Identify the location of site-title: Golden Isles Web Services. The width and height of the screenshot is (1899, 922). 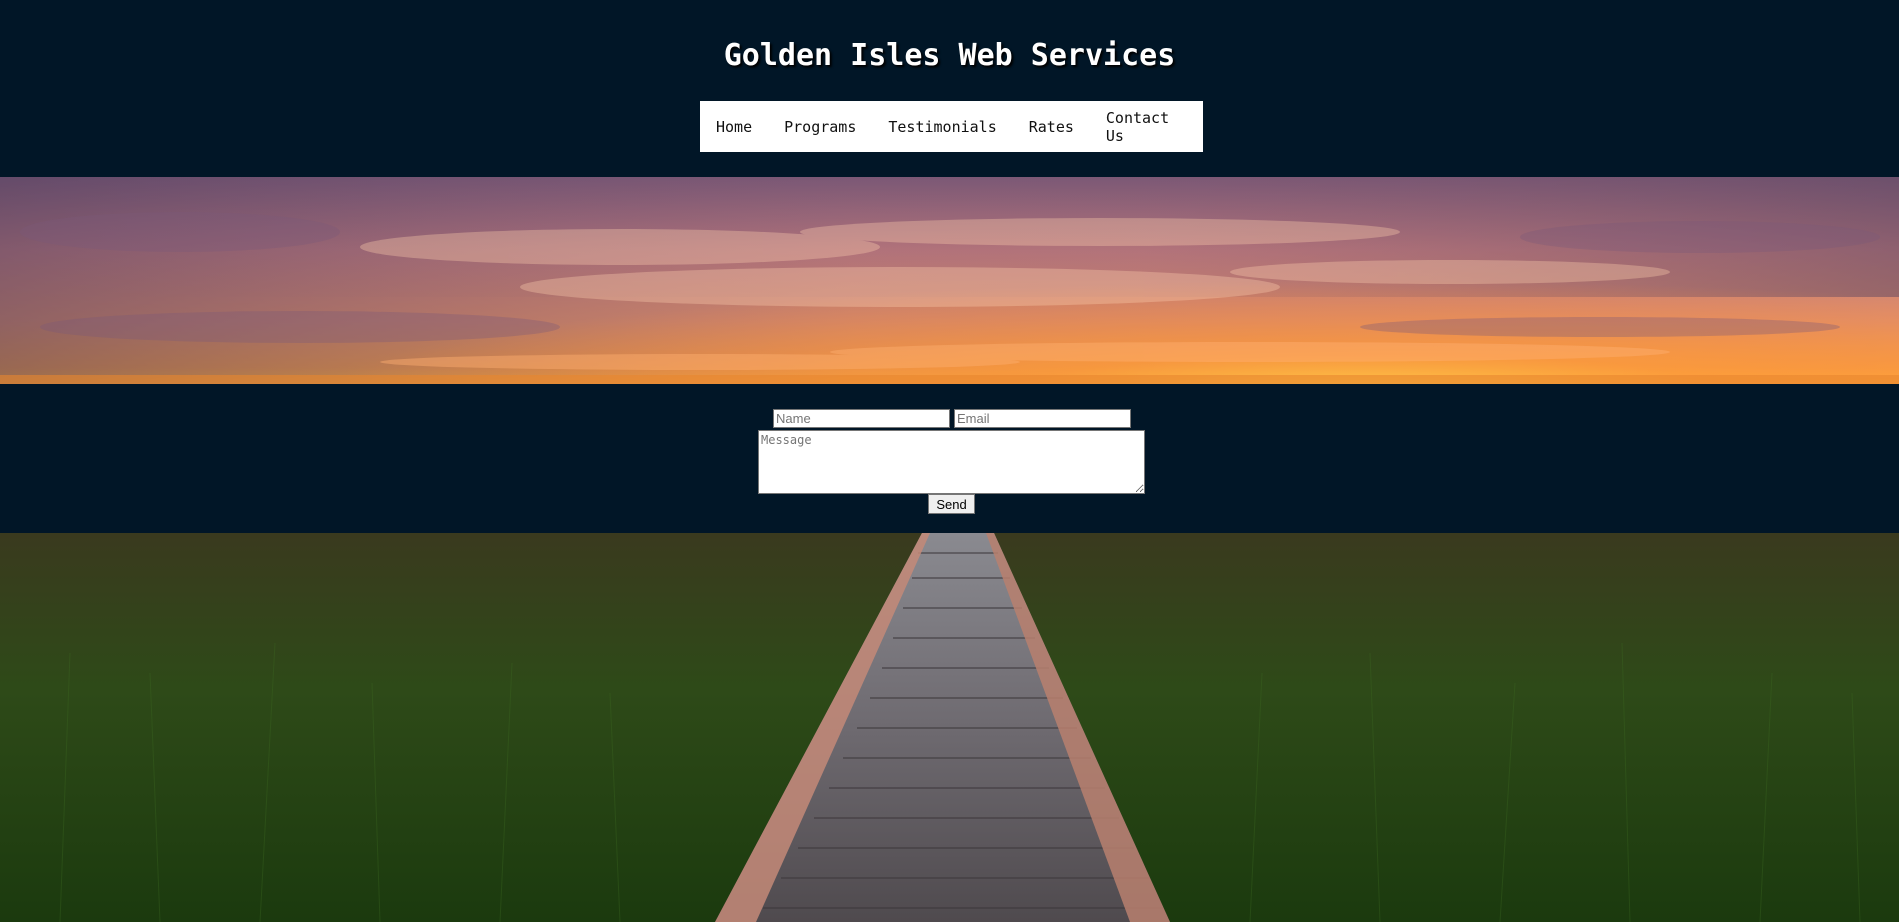
(949, 55).